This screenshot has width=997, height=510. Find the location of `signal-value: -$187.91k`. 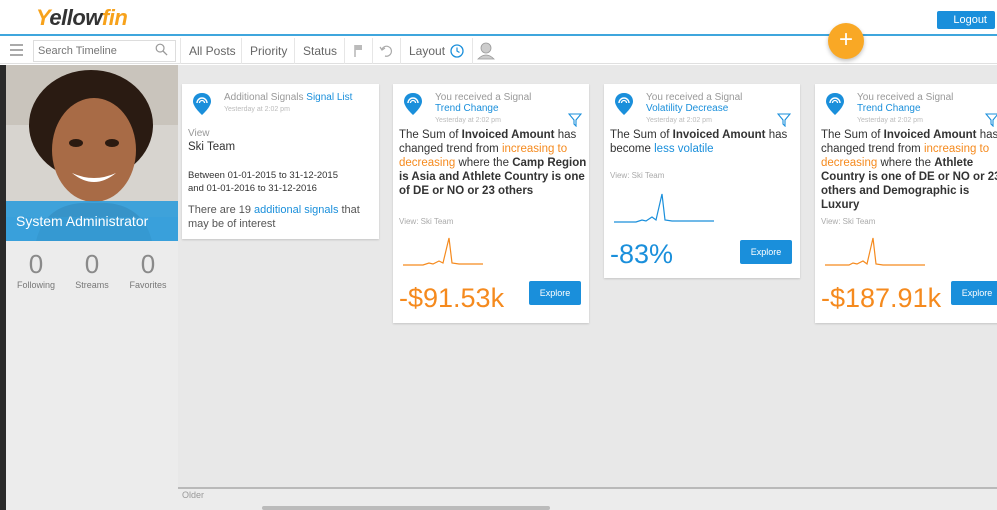

signal-value: -$187.91k is located at coordinates (881, 298).